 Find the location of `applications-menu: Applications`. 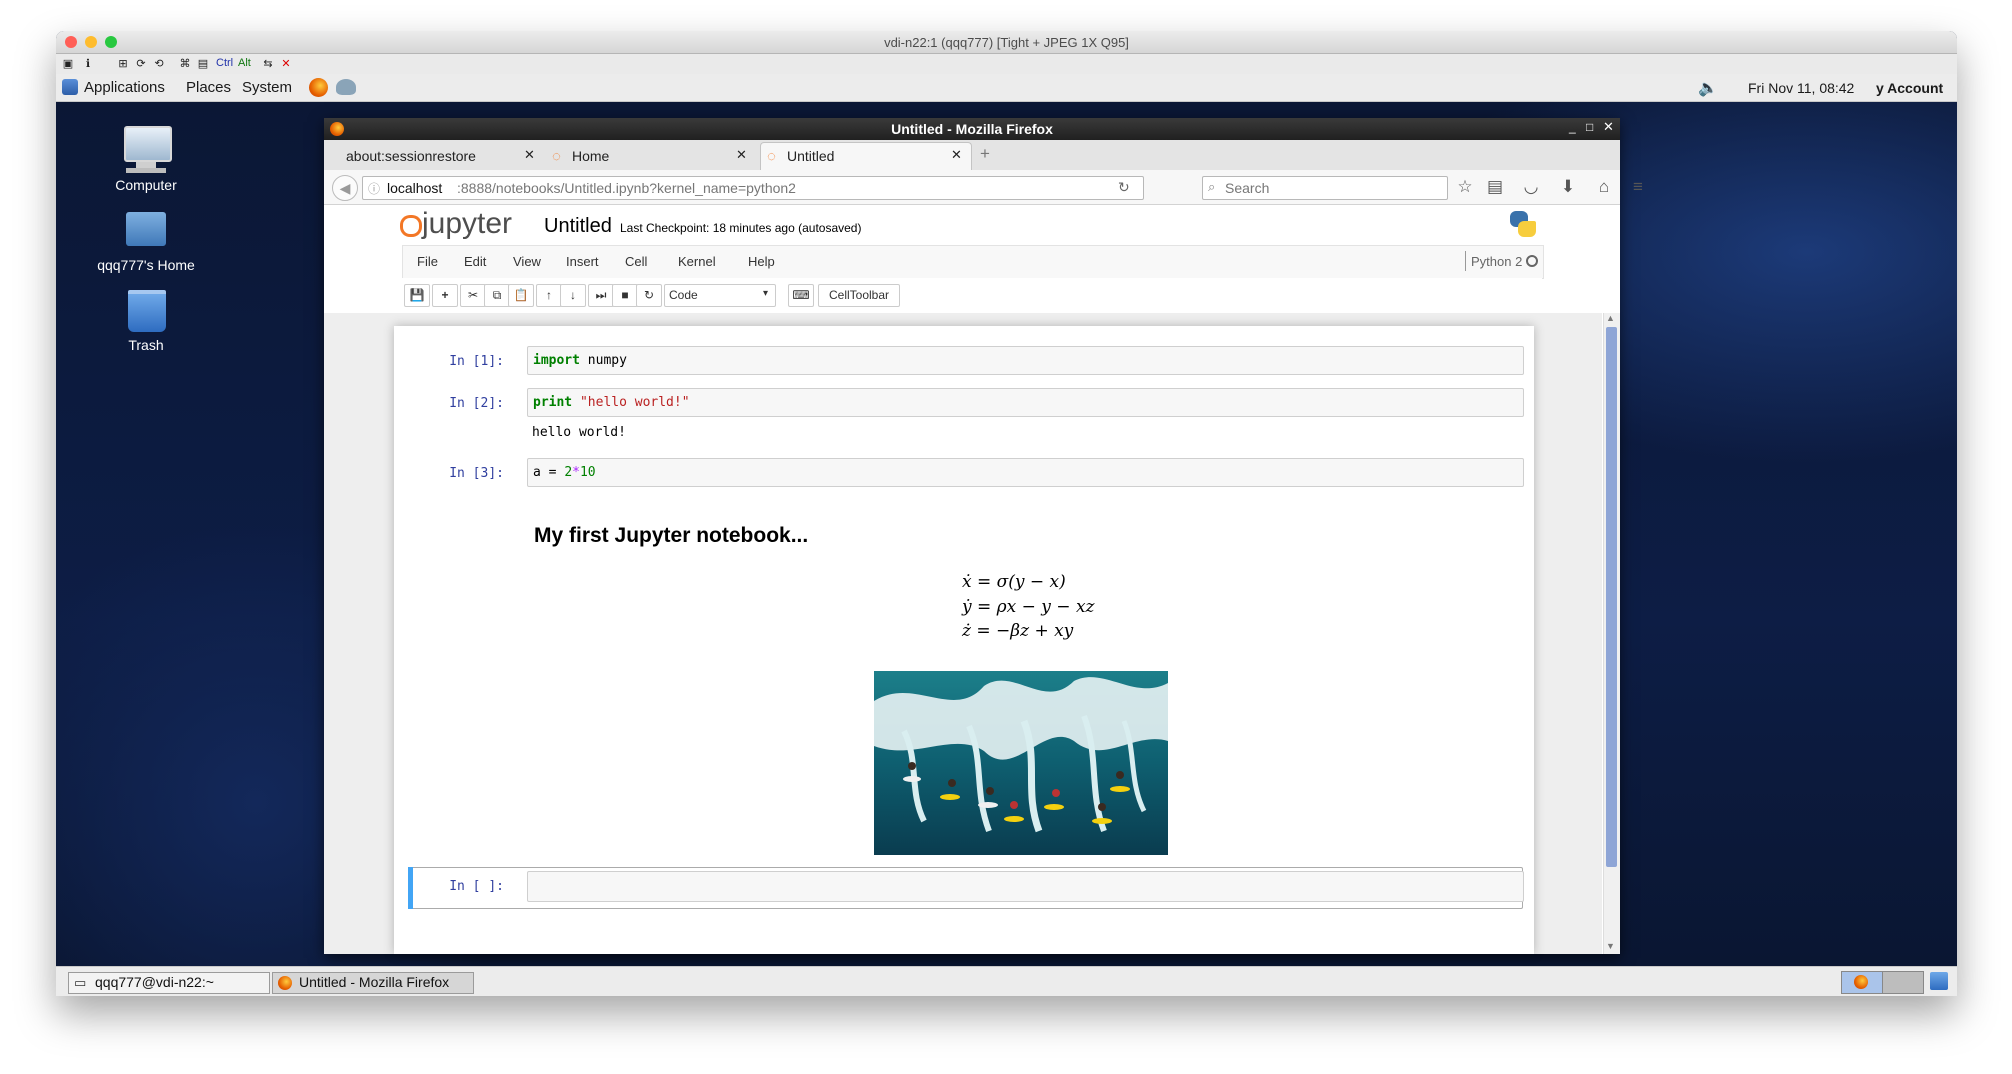

applications-menu: Applications is located at coordinates (124, 87).